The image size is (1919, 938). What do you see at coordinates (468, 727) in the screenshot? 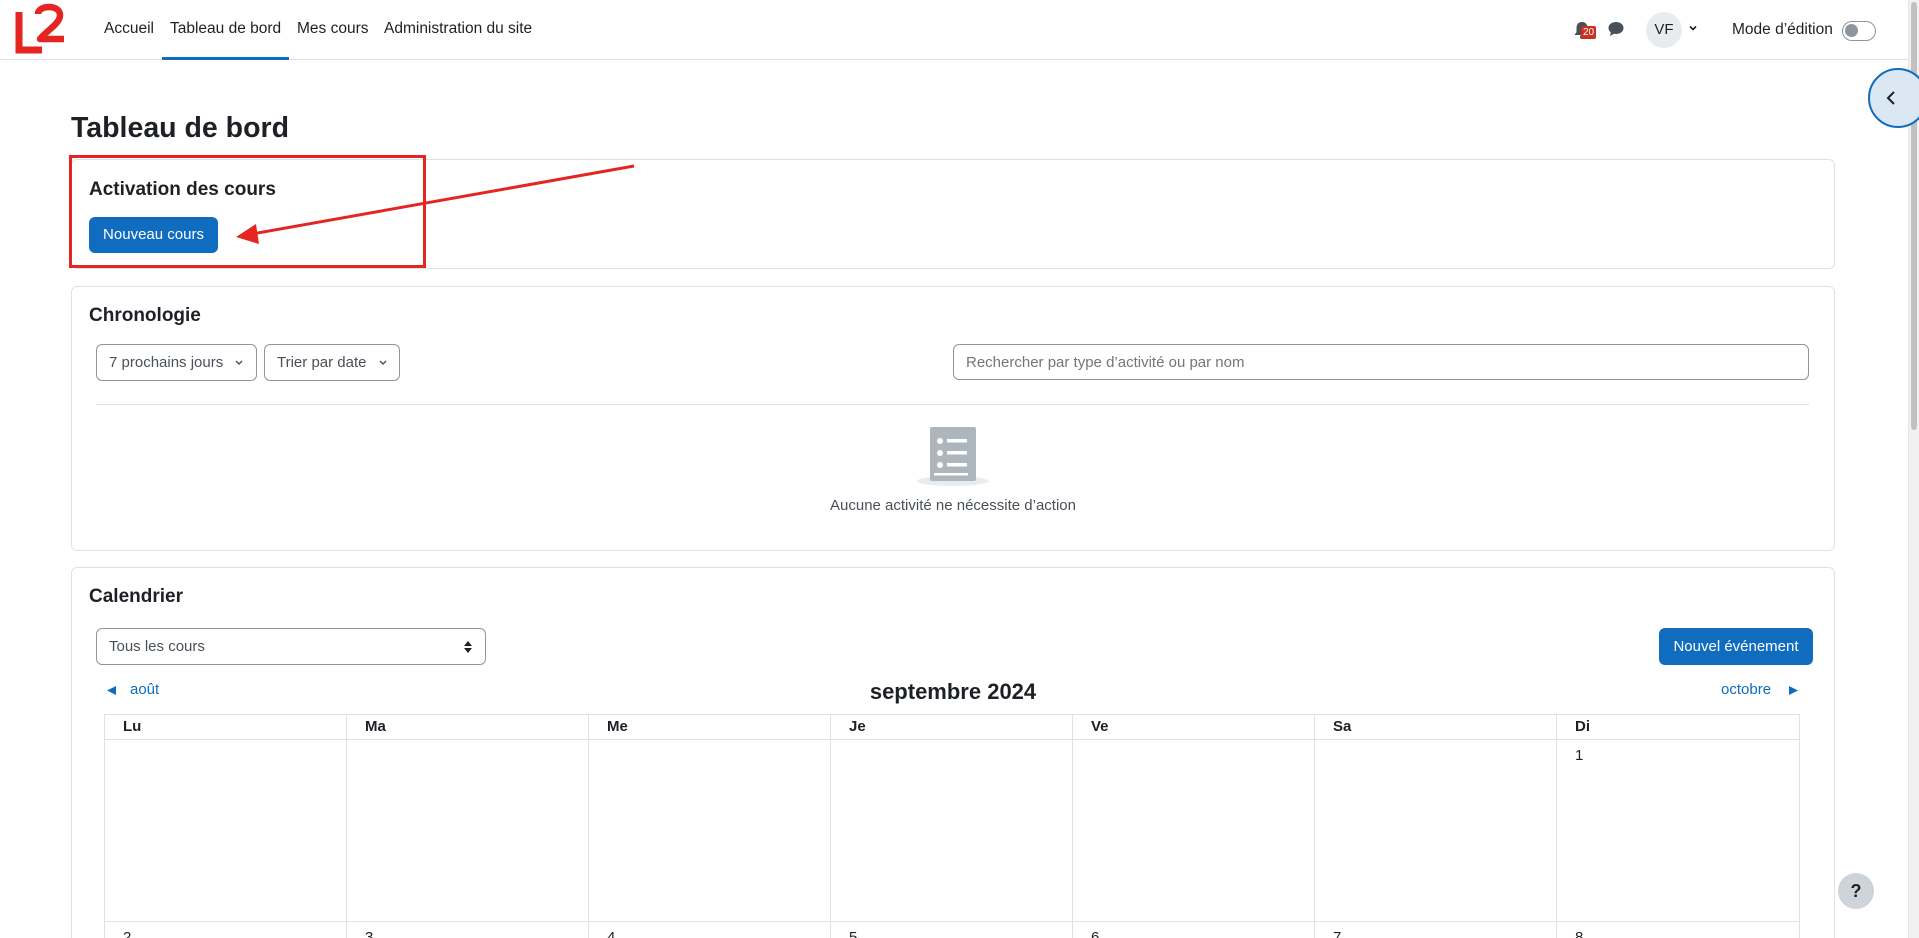
I see `weekday-header: Ma` at bounding box center [468, 727].